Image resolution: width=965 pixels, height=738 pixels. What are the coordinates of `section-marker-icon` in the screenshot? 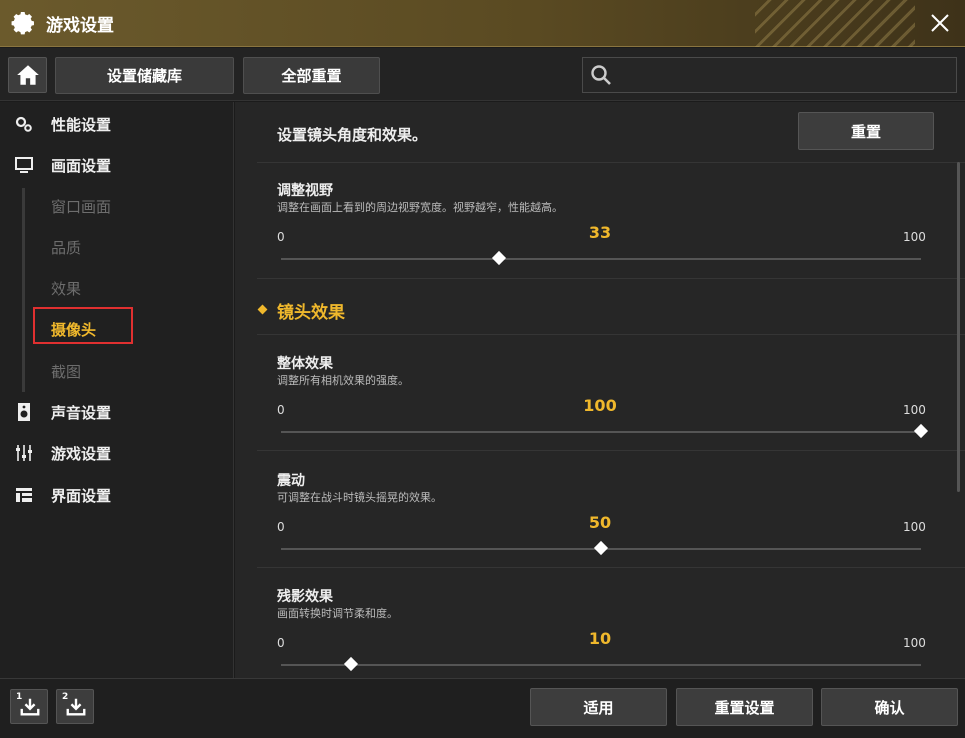 It's located at (262, 309).